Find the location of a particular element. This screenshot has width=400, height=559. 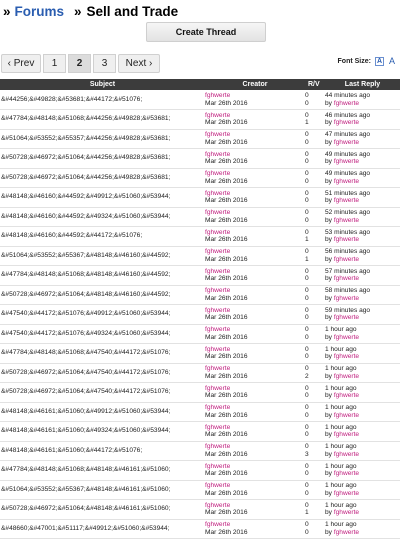

rv-column-header: R/V is located at coordinates (315, 84).